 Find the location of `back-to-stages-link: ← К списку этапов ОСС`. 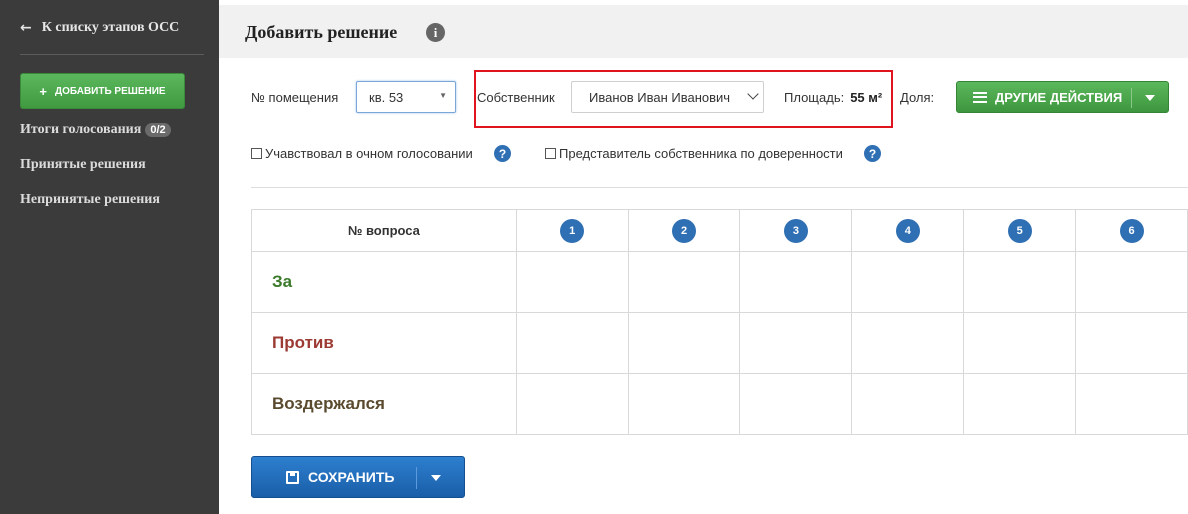

back-to-stages-link: ← К списку этапов ОСС is located at coordinates (99, 28).